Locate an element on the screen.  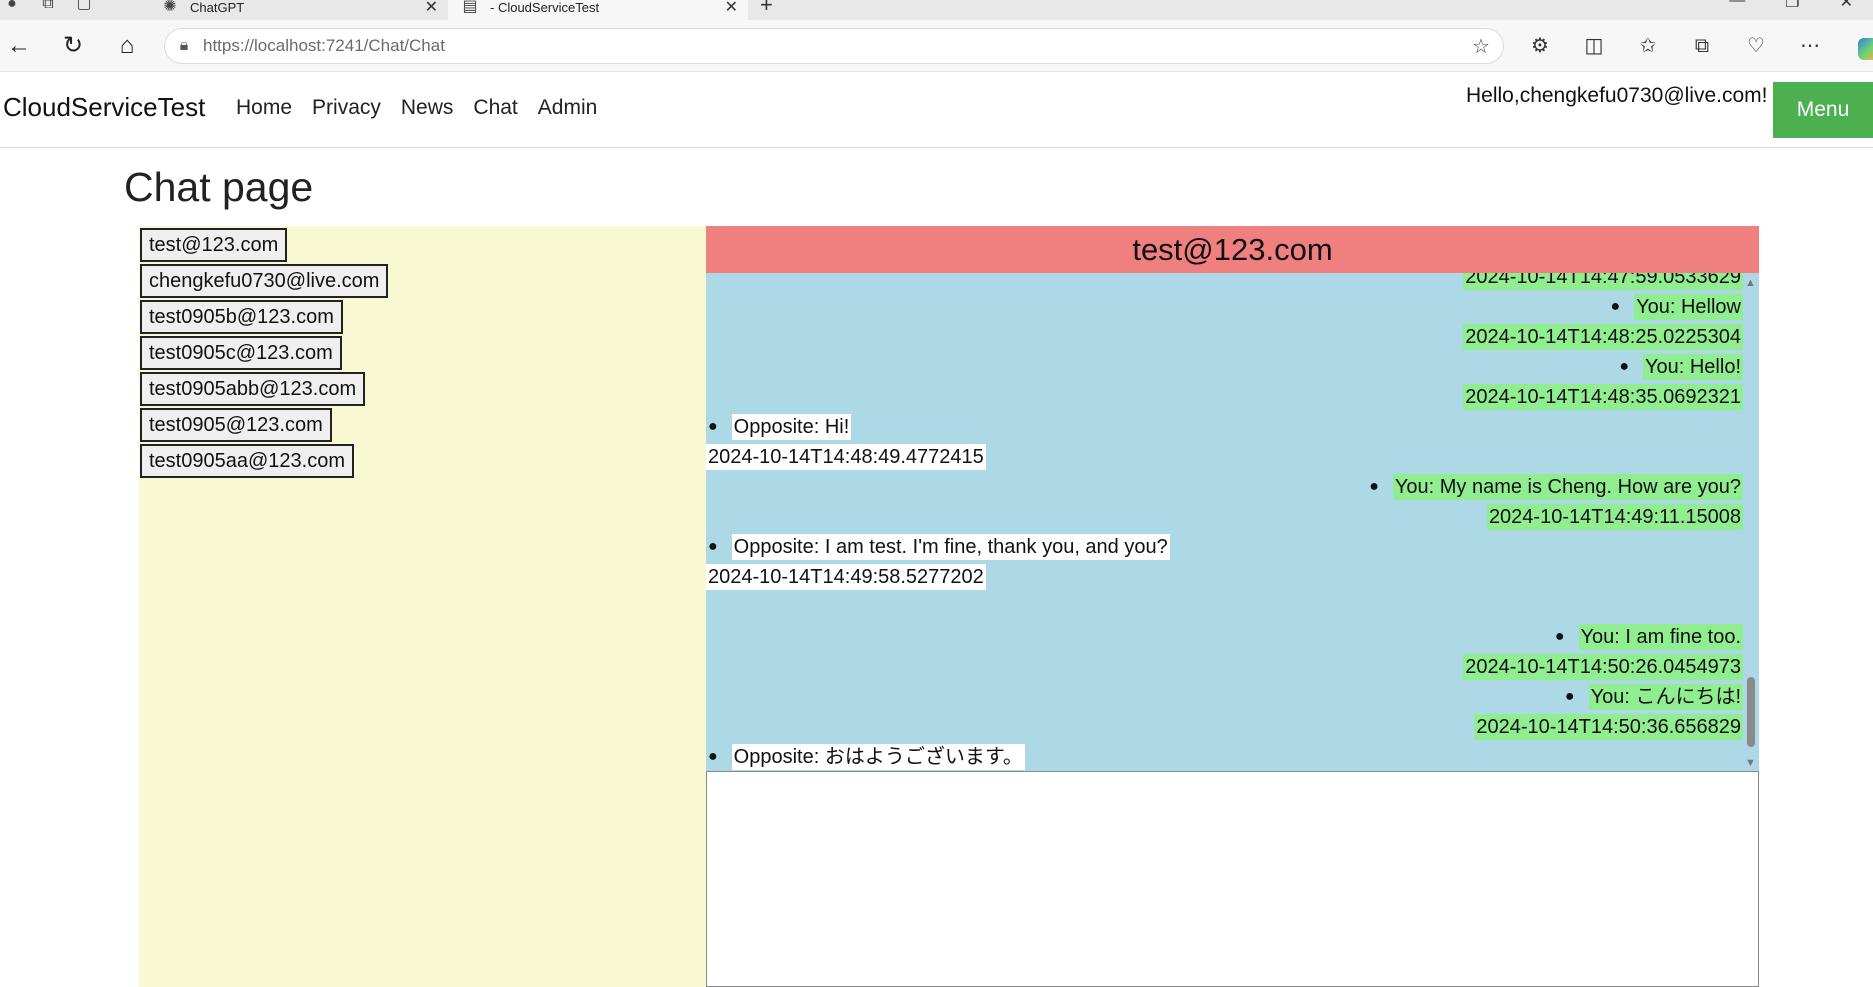
puzzle-icon: ⚙ is located at coordinates (1540, 46).